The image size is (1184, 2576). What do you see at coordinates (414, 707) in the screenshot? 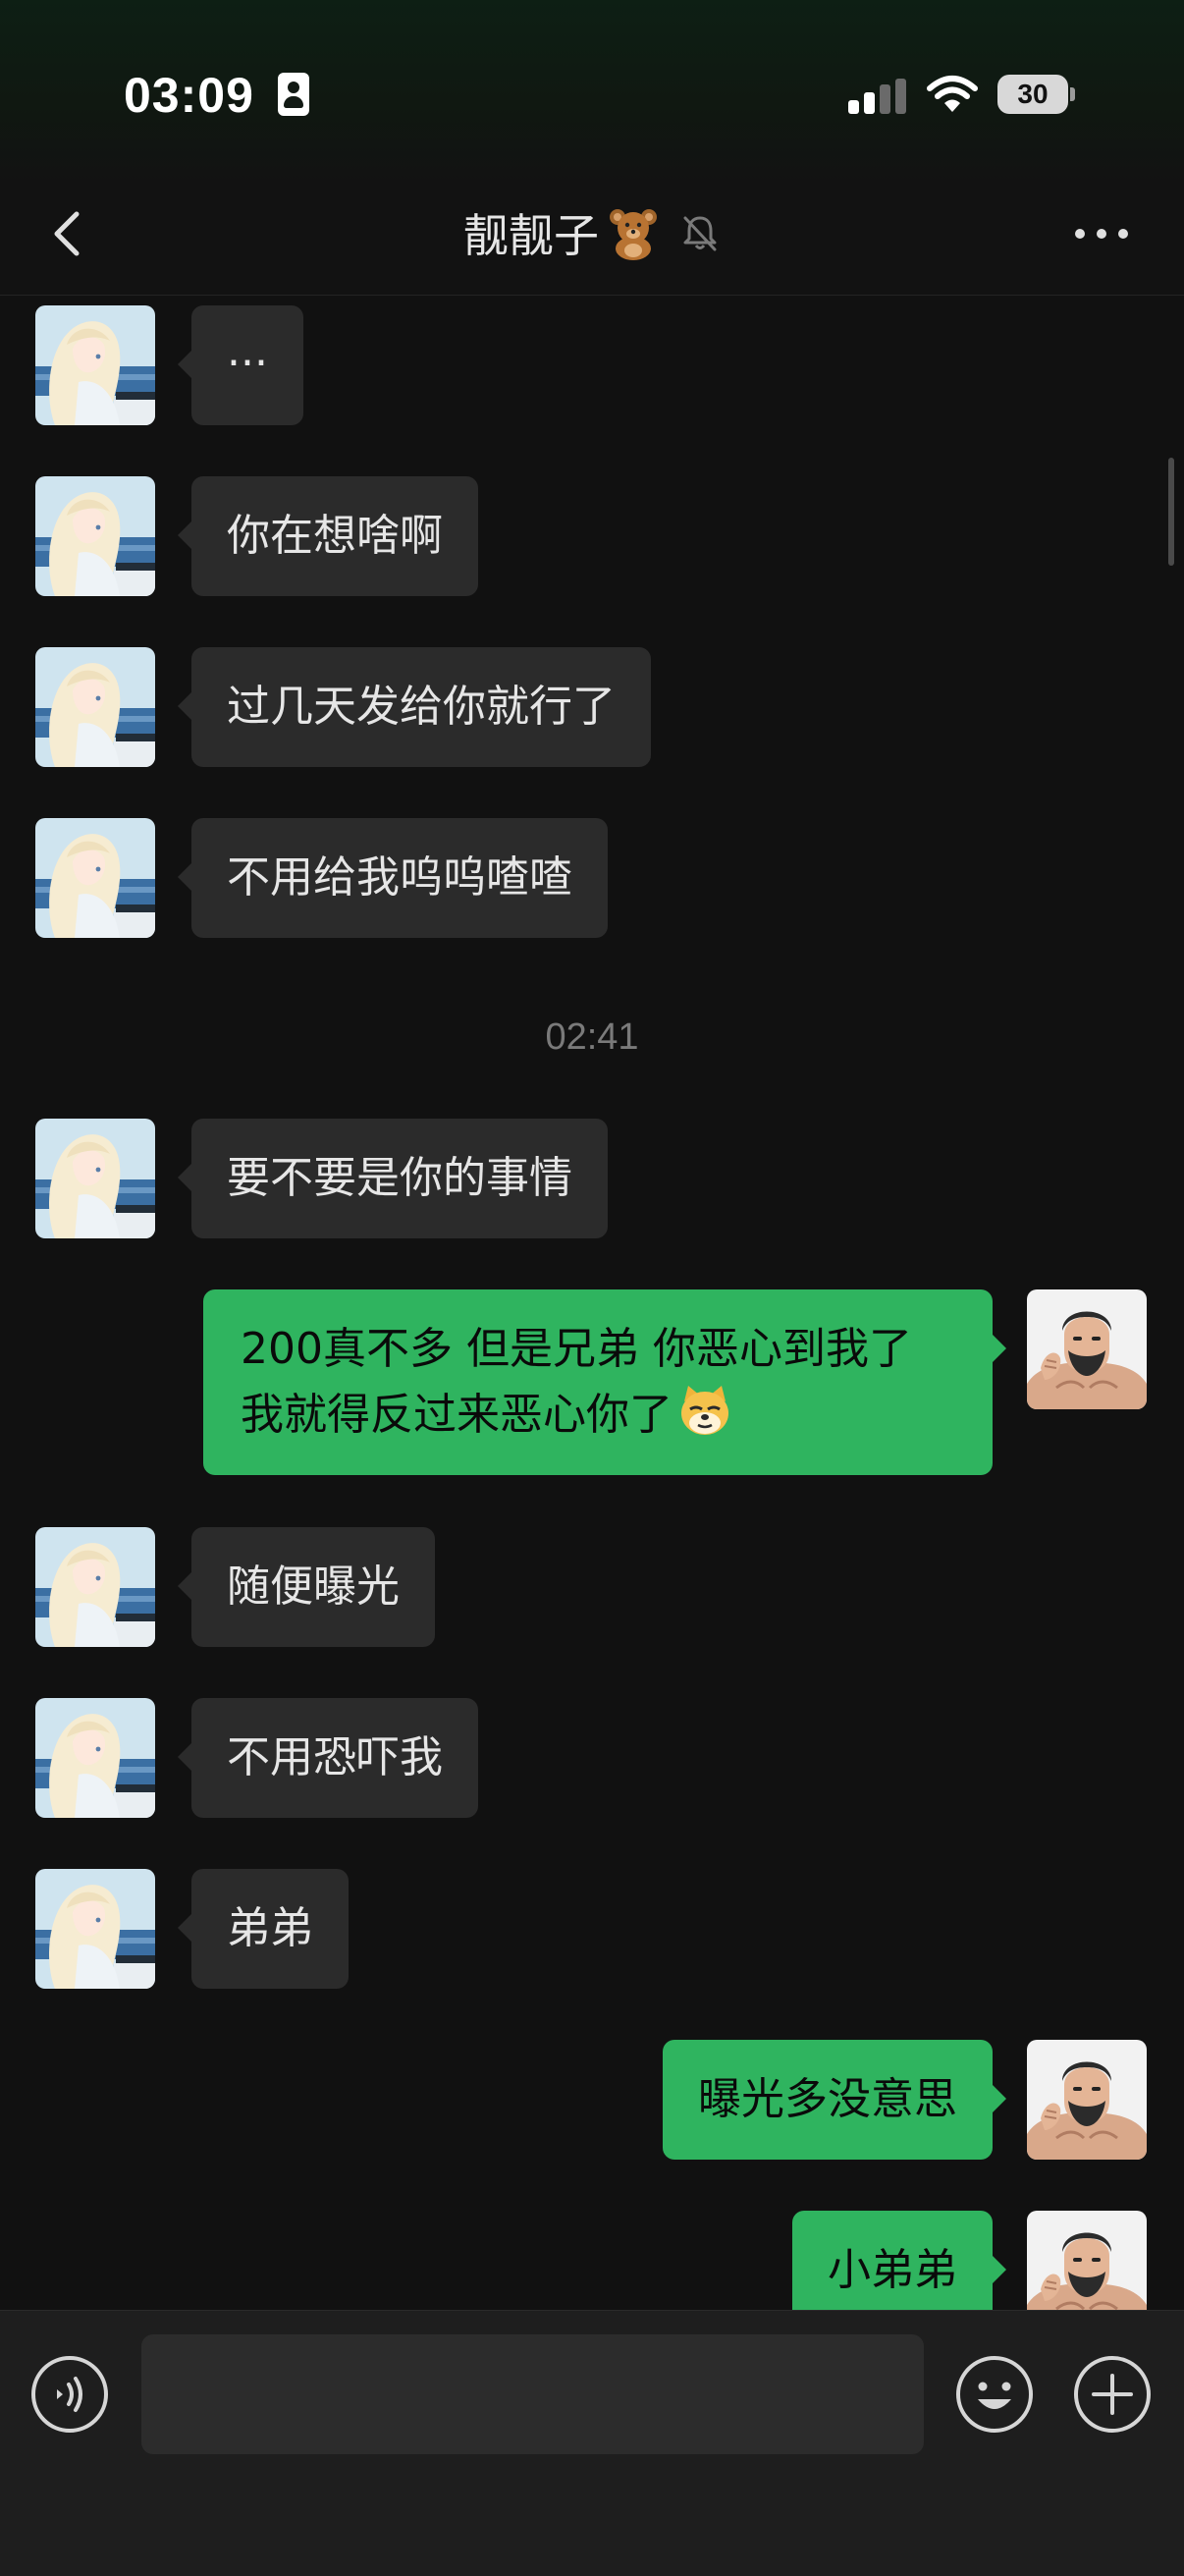
I see `message-bubble-incoming: 过几天发给你就行了` at bounding box center [414, 707].